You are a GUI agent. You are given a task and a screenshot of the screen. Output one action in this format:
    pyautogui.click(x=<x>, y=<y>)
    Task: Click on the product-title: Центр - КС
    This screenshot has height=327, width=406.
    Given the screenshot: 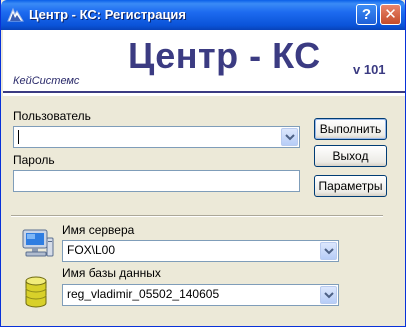 What is the action you would take?
    pyautogui.click(x=224, y=55)
    